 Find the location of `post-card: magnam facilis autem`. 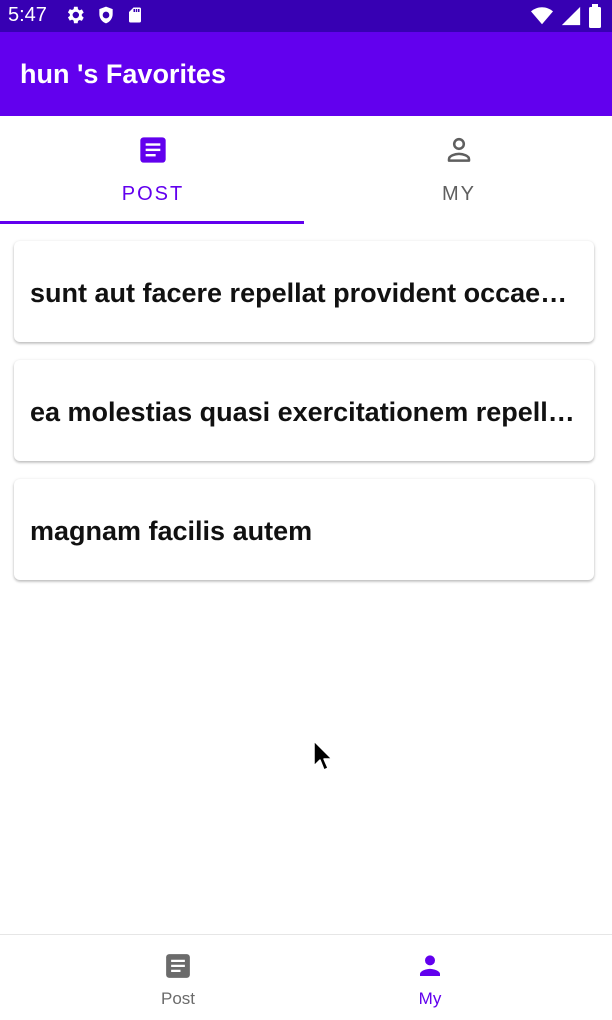

post-card: magnam facilis autem is located at coordinates (304, 529).